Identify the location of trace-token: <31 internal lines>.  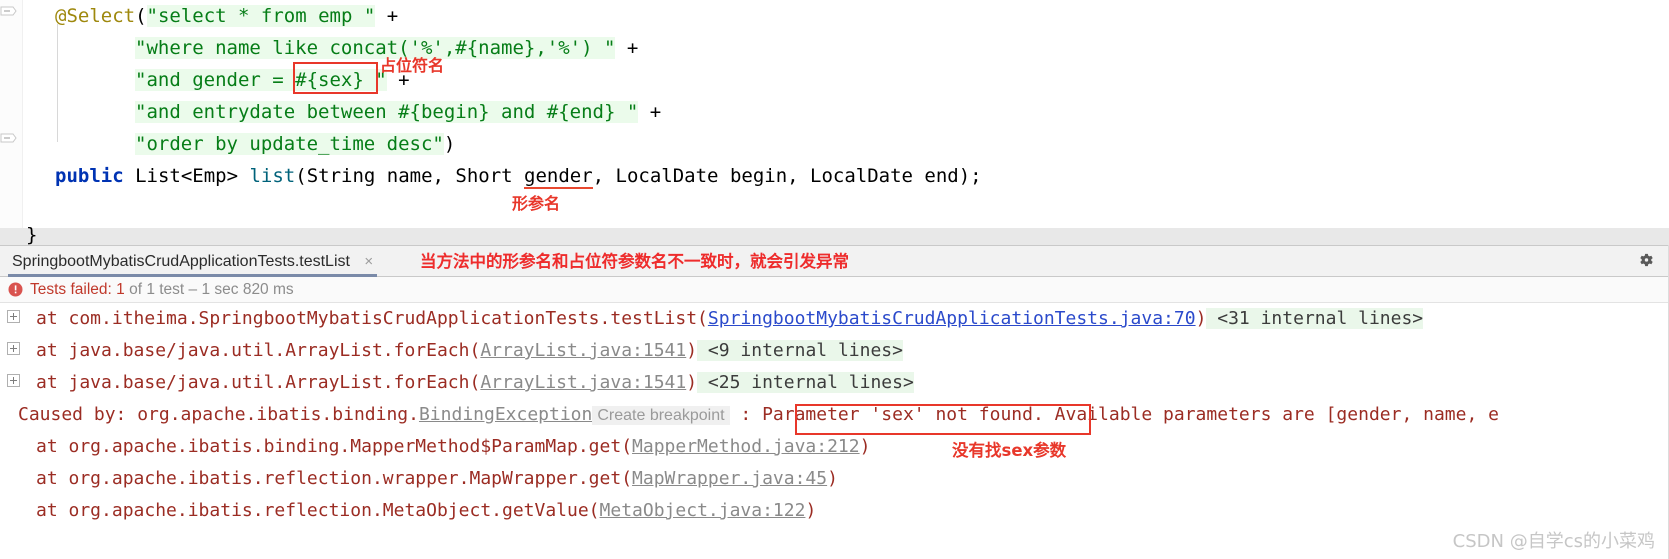
(1315, 318).